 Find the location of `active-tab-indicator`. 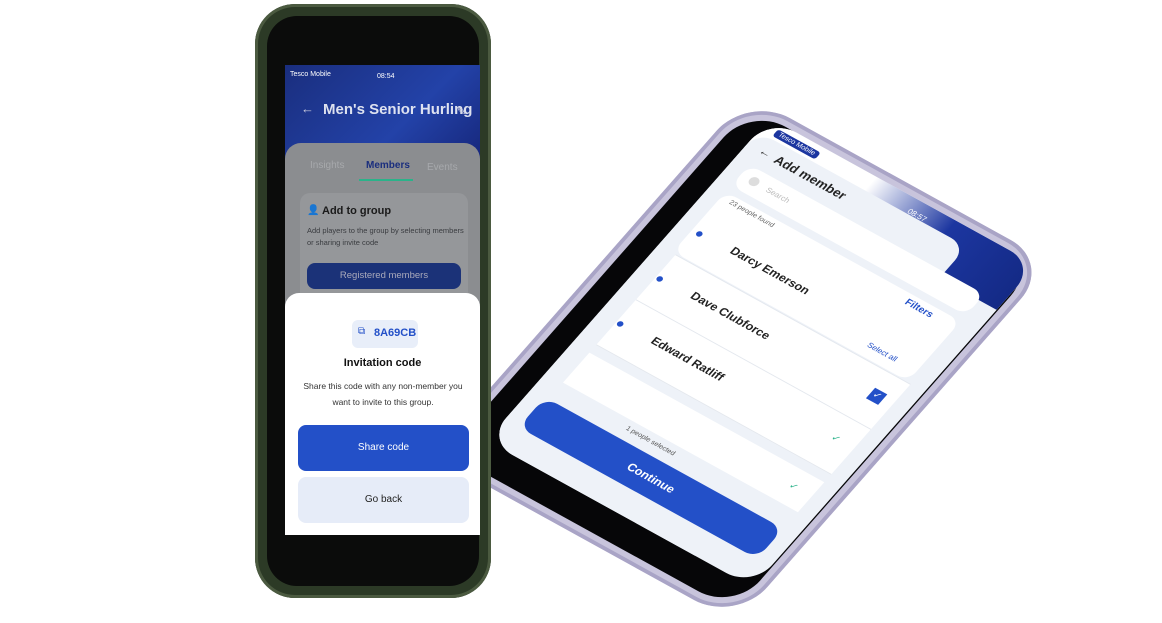

active-tab-indicator is located at coordinates (386, 180).